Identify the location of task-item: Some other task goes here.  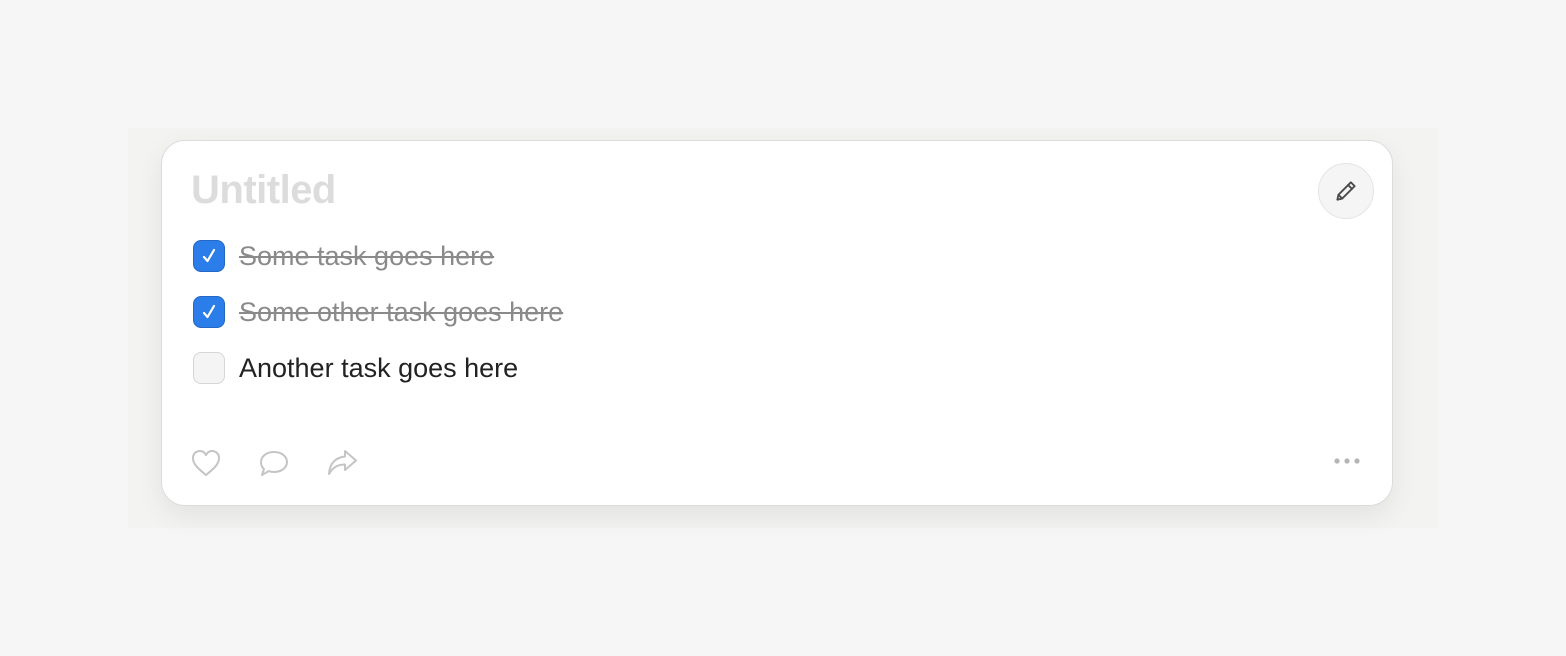
(378, 312).